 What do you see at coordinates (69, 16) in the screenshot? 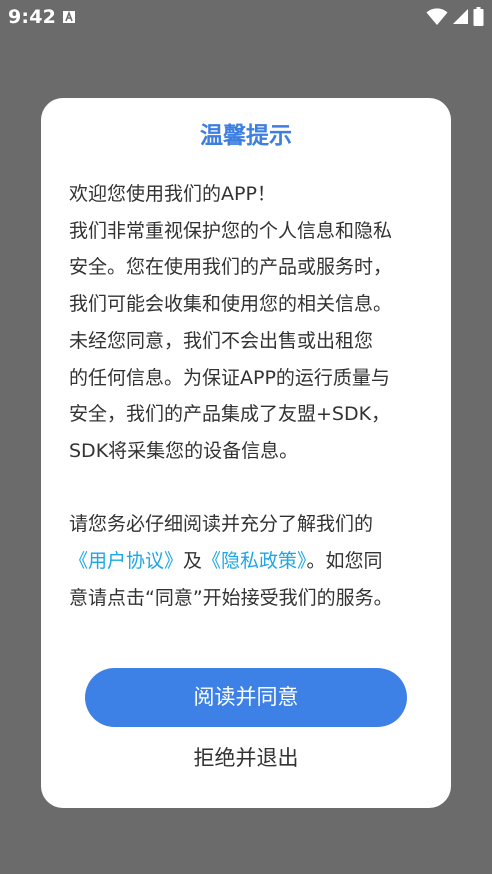
I see `a-icon` at bounding box center [69, 16].